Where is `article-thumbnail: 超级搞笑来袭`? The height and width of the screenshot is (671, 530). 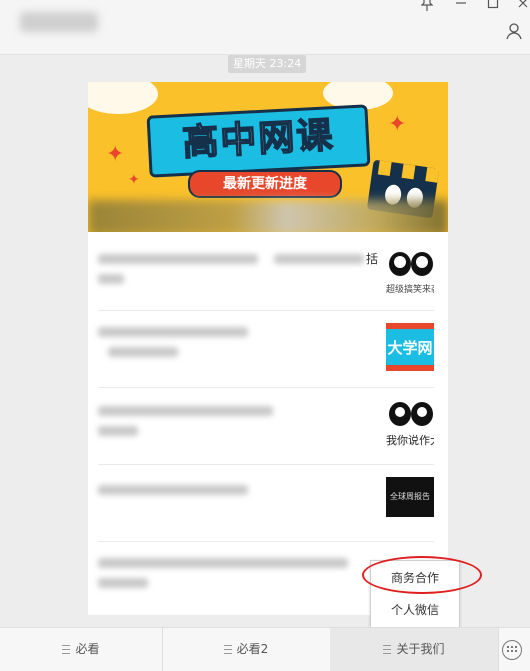 article-thumbnail: 超级搞笑来袭 is located at coordinates (410, 272).